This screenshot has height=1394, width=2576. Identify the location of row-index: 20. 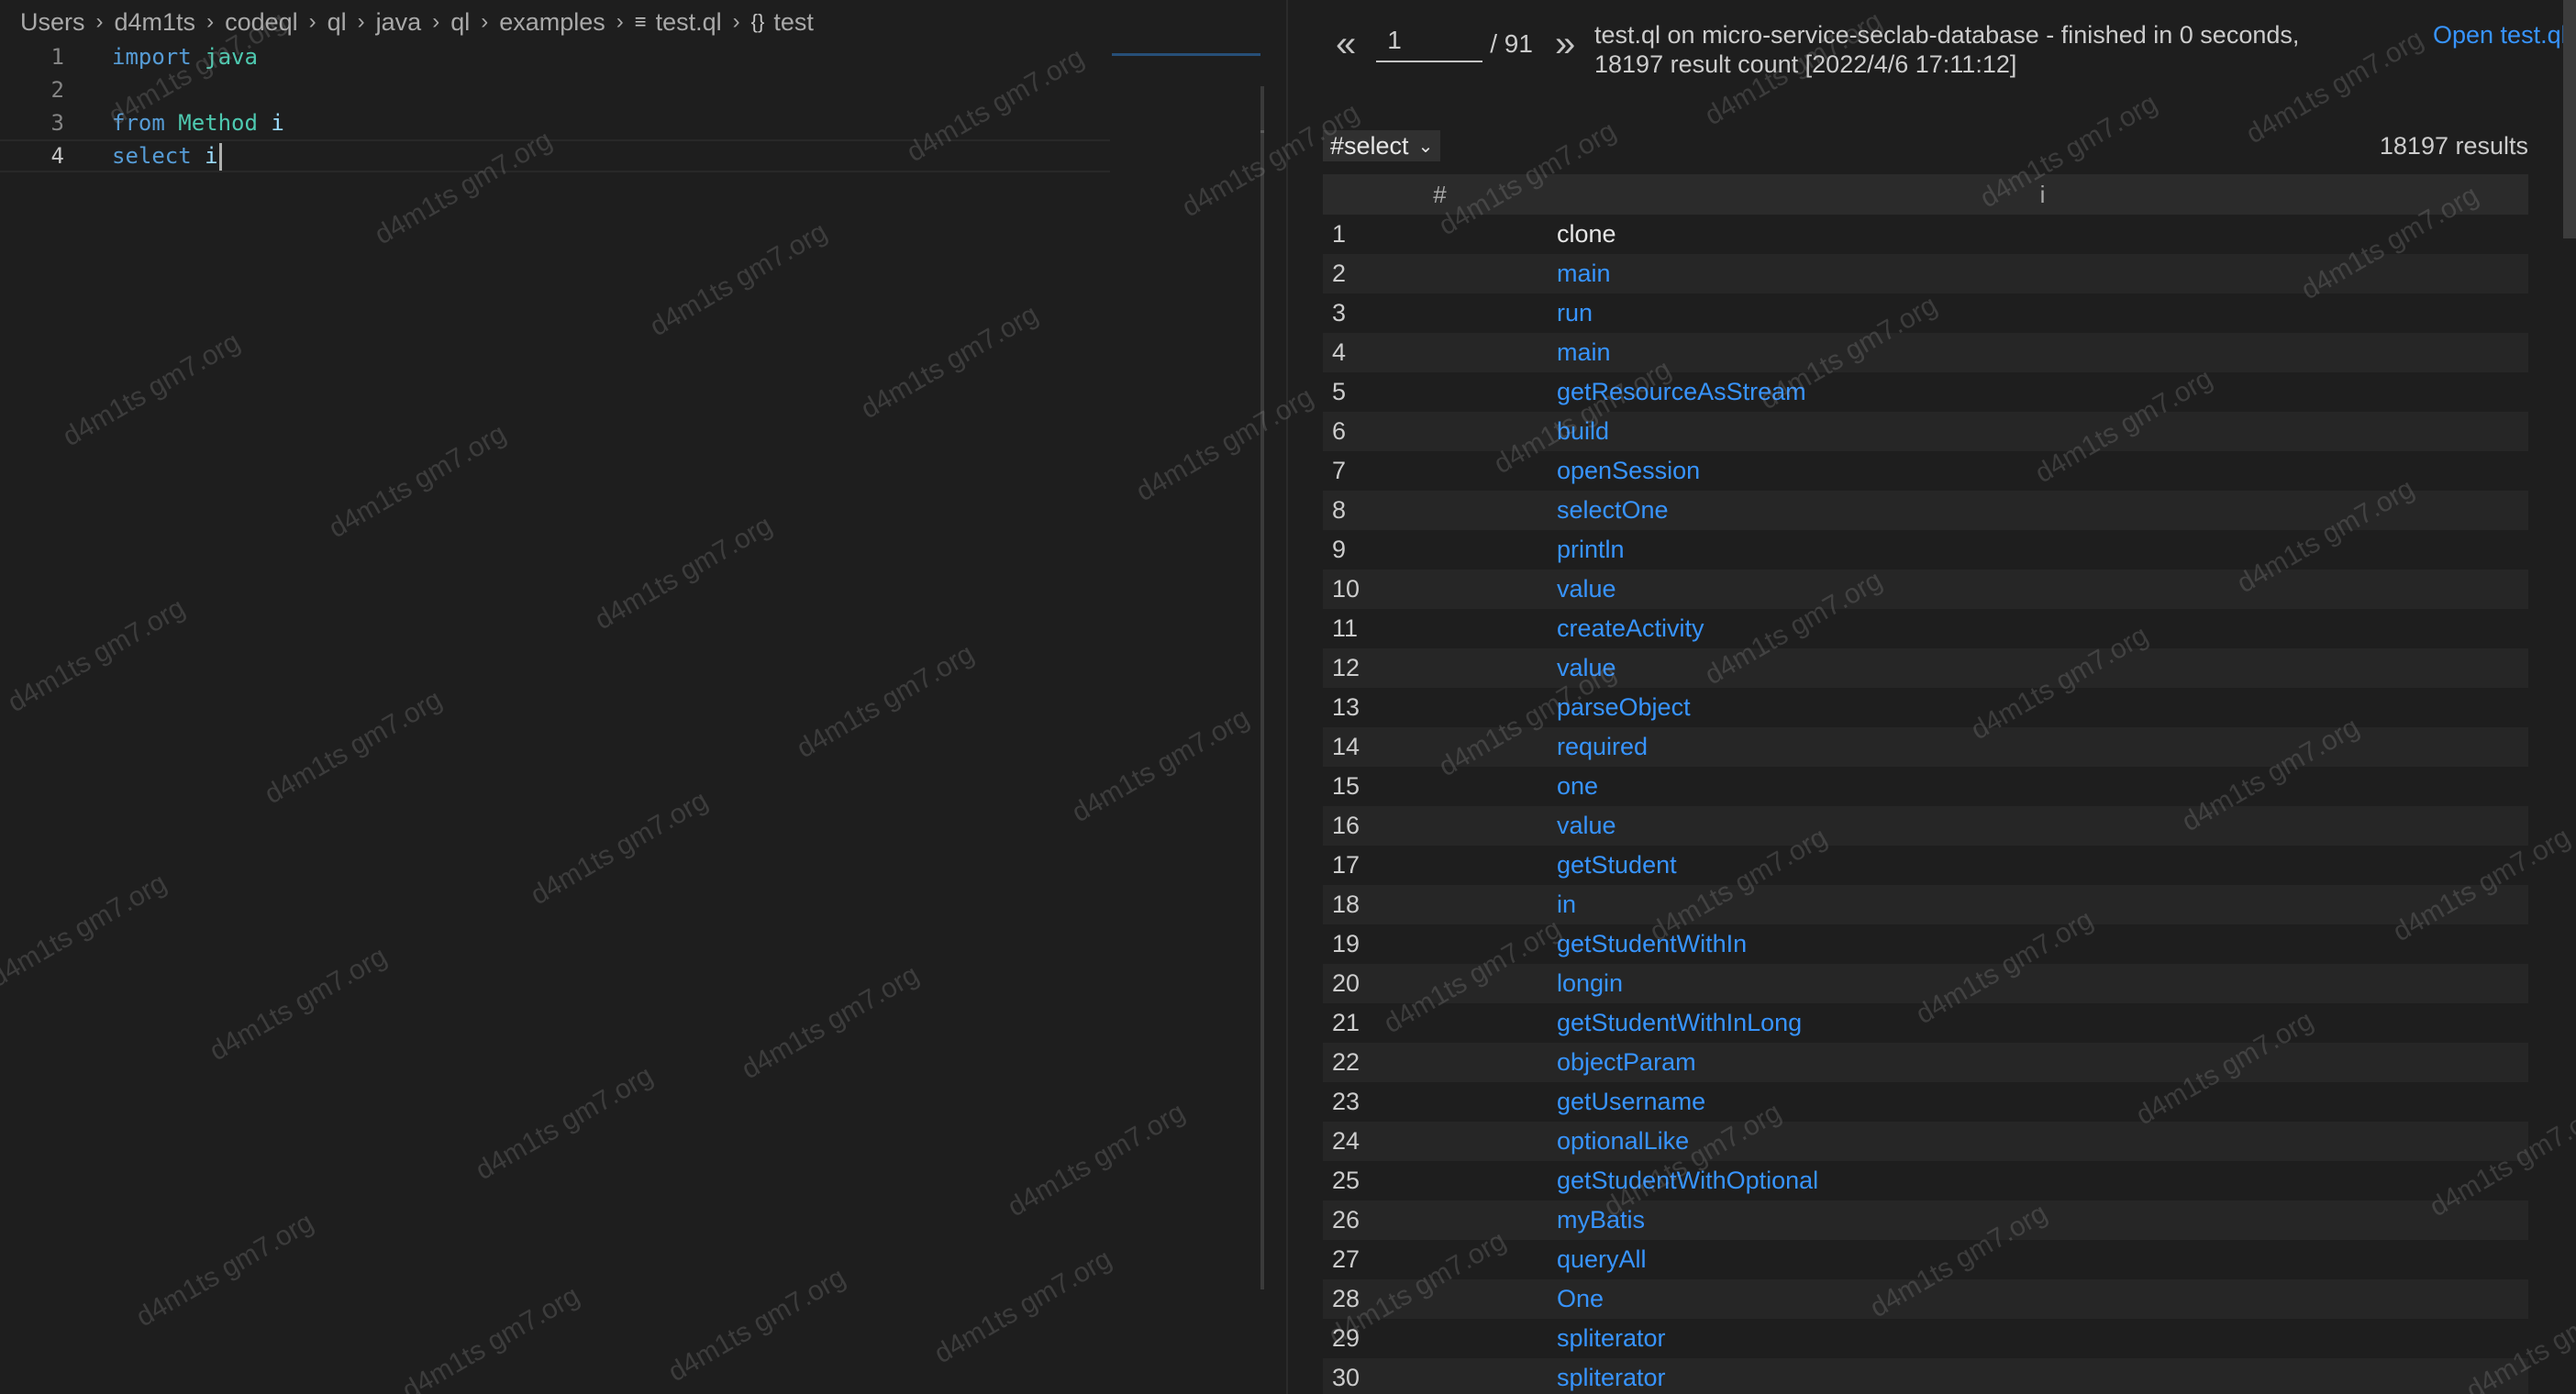
(1440, 983).